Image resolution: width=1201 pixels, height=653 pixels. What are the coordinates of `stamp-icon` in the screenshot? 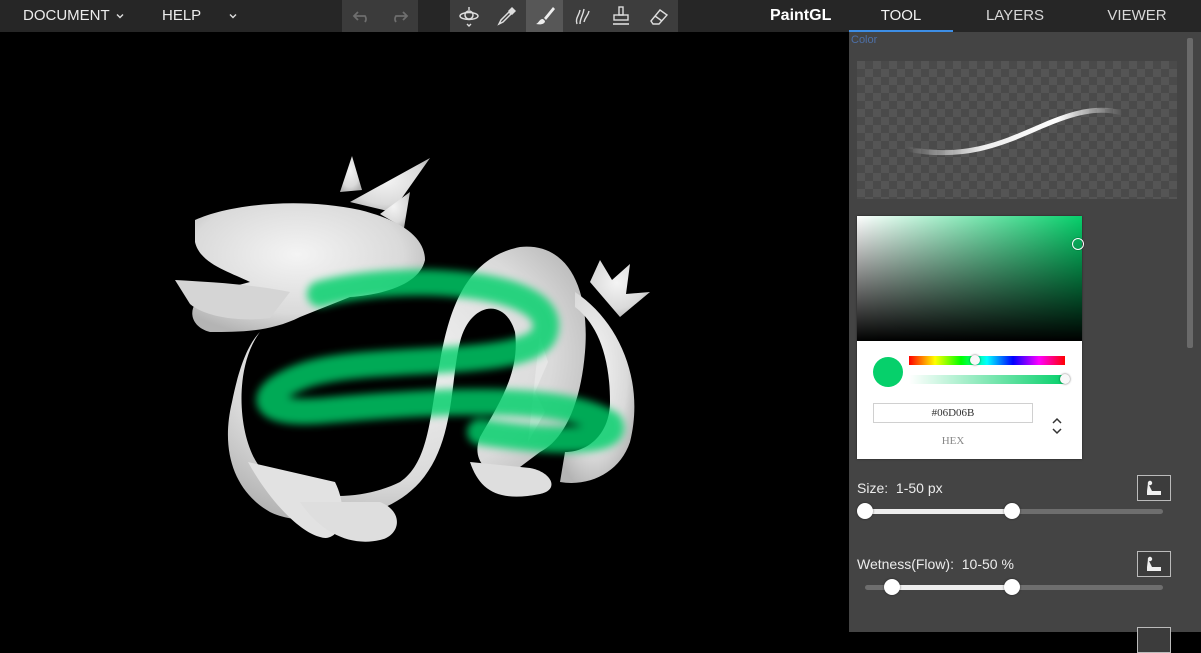 It's located at (620, 15).